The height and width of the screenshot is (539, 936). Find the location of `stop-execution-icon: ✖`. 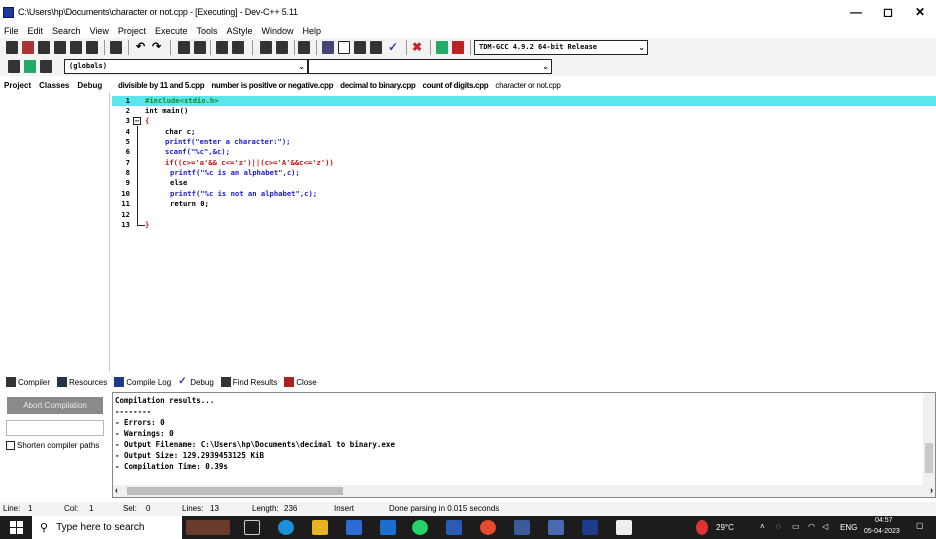

stop-execution-icon: ✖ is located at coordinates (418, 47).